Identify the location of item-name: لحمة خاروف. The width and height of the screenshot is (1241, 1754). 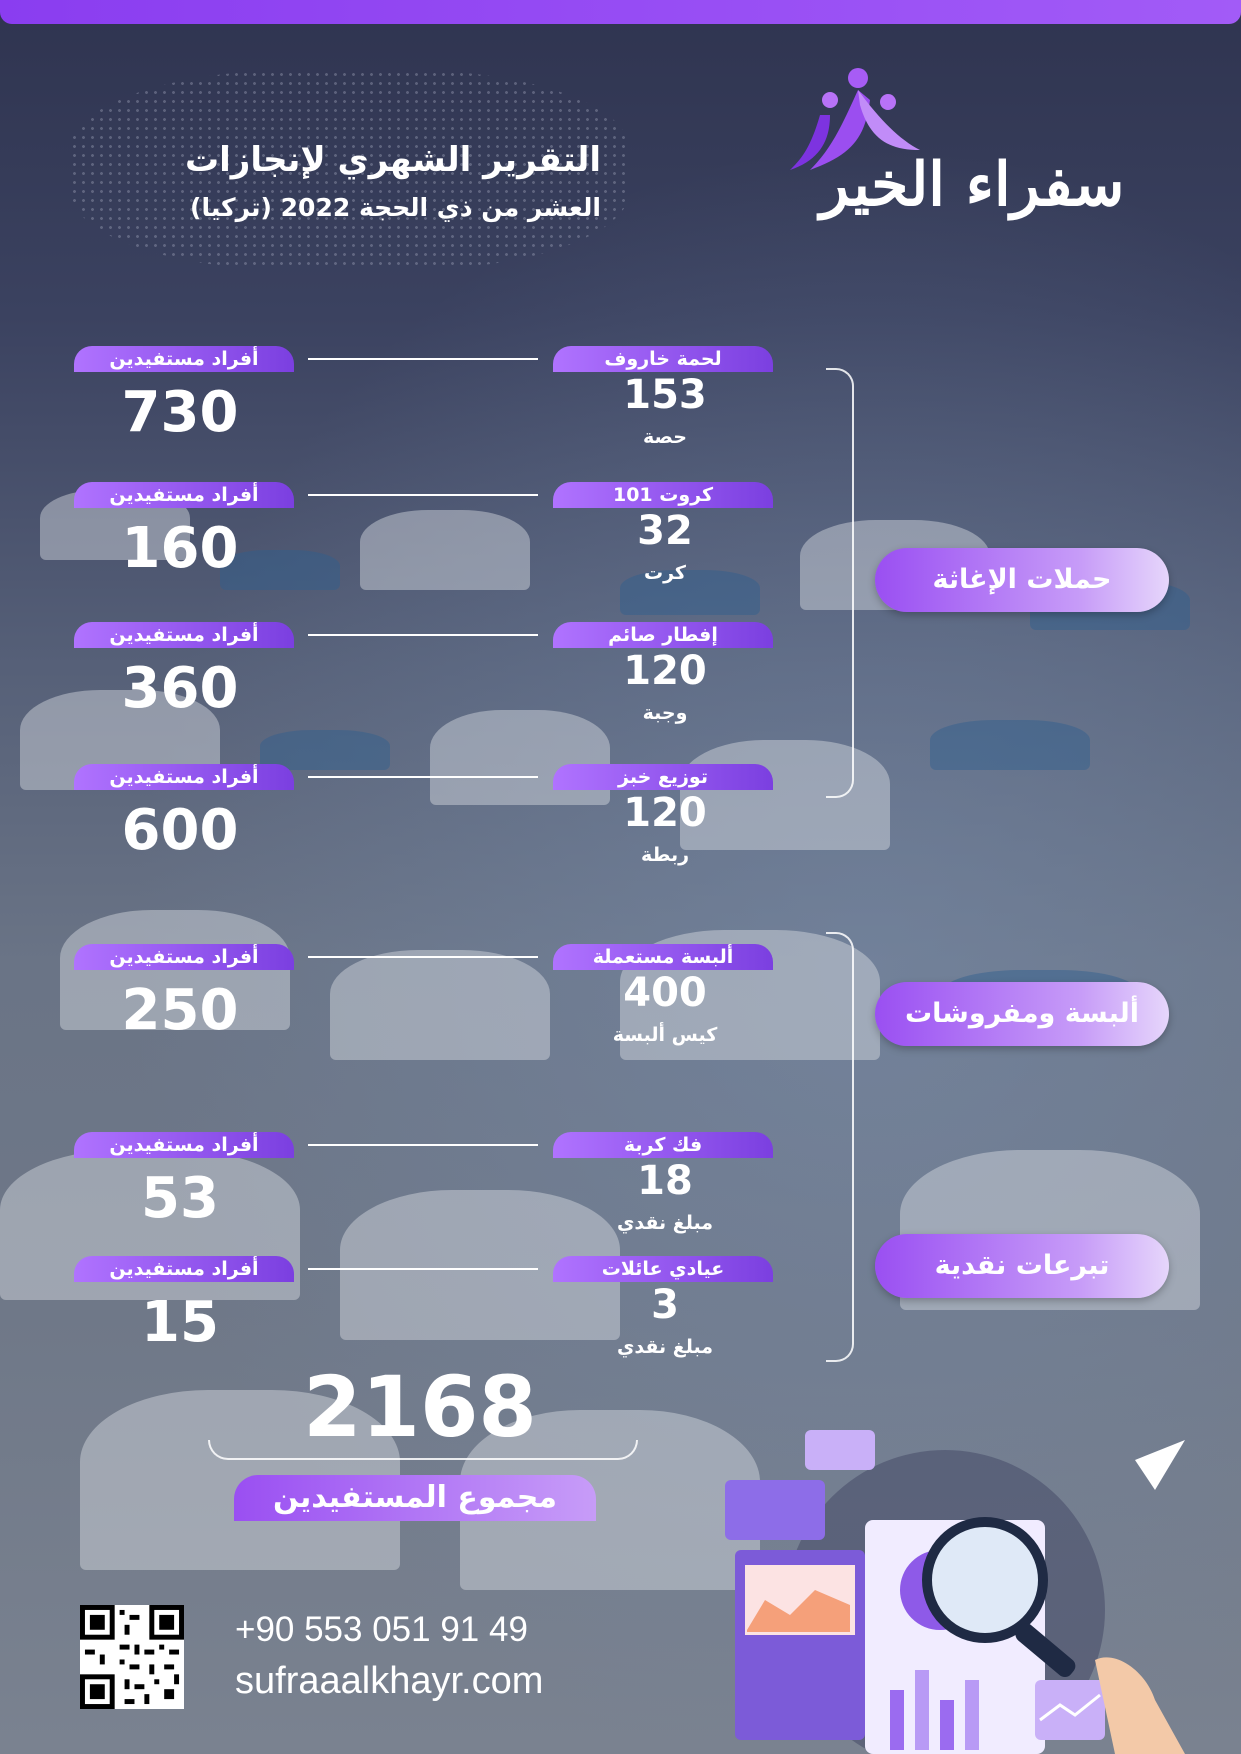
(663, 359).